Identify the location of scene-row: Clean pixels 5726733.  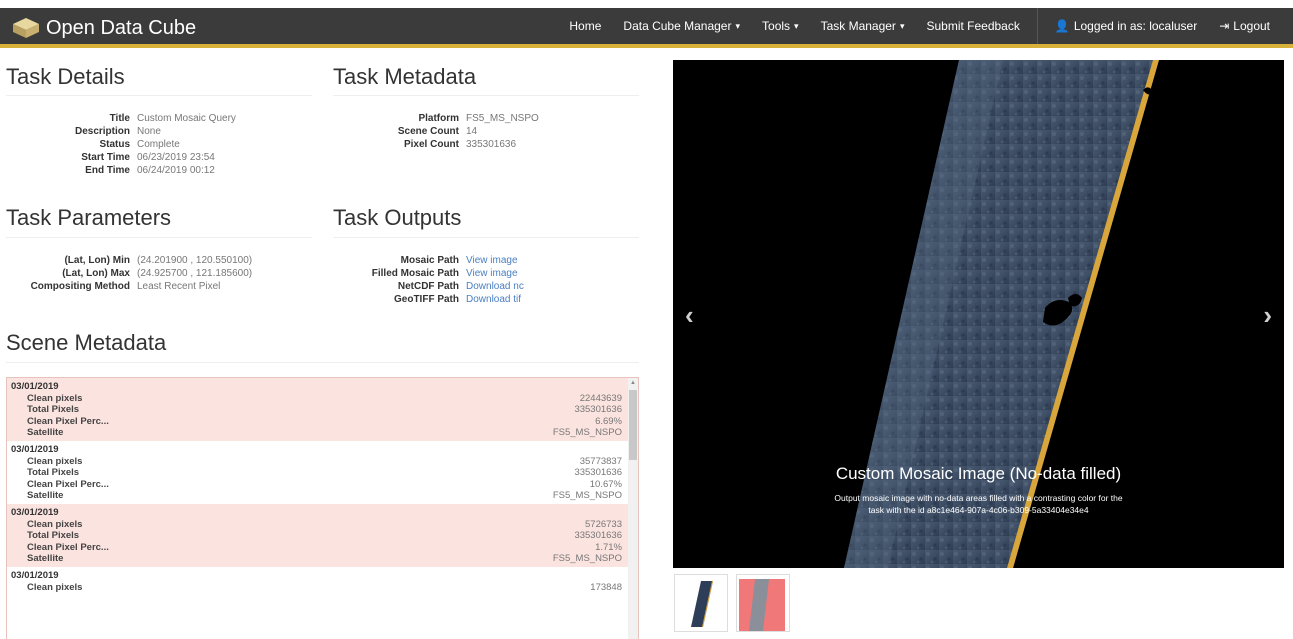
(316, 525).